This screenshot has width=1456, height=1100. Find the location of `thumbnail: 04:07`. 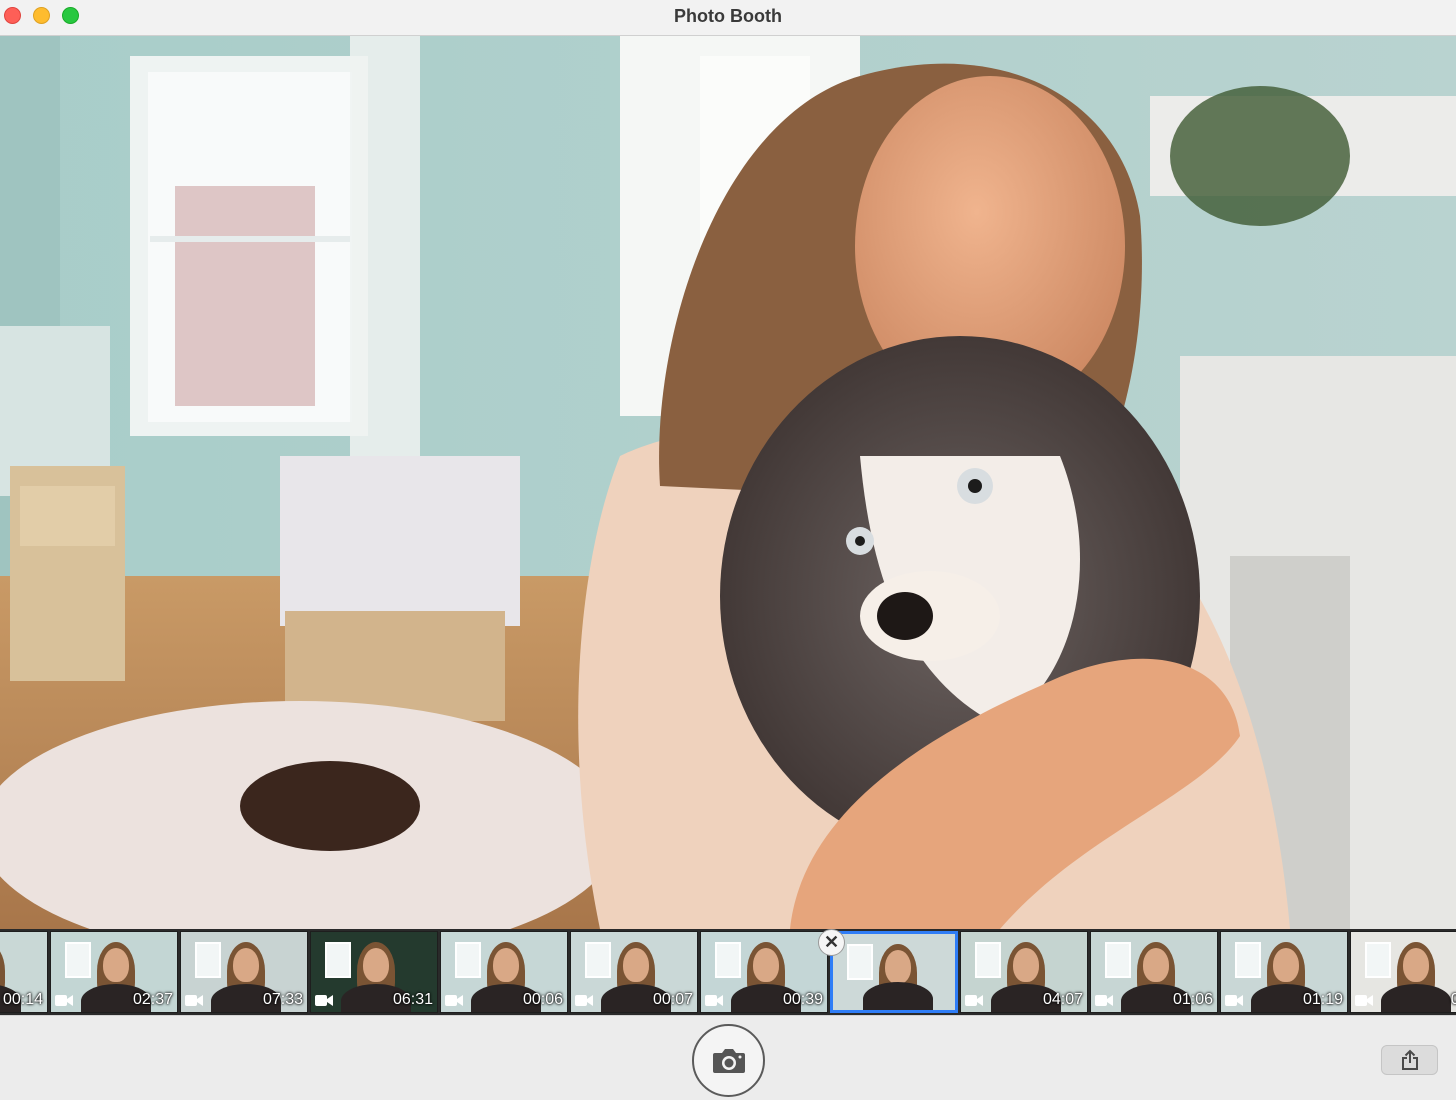

thumbnail: 04:07 is located at coordinates (1024, 972).